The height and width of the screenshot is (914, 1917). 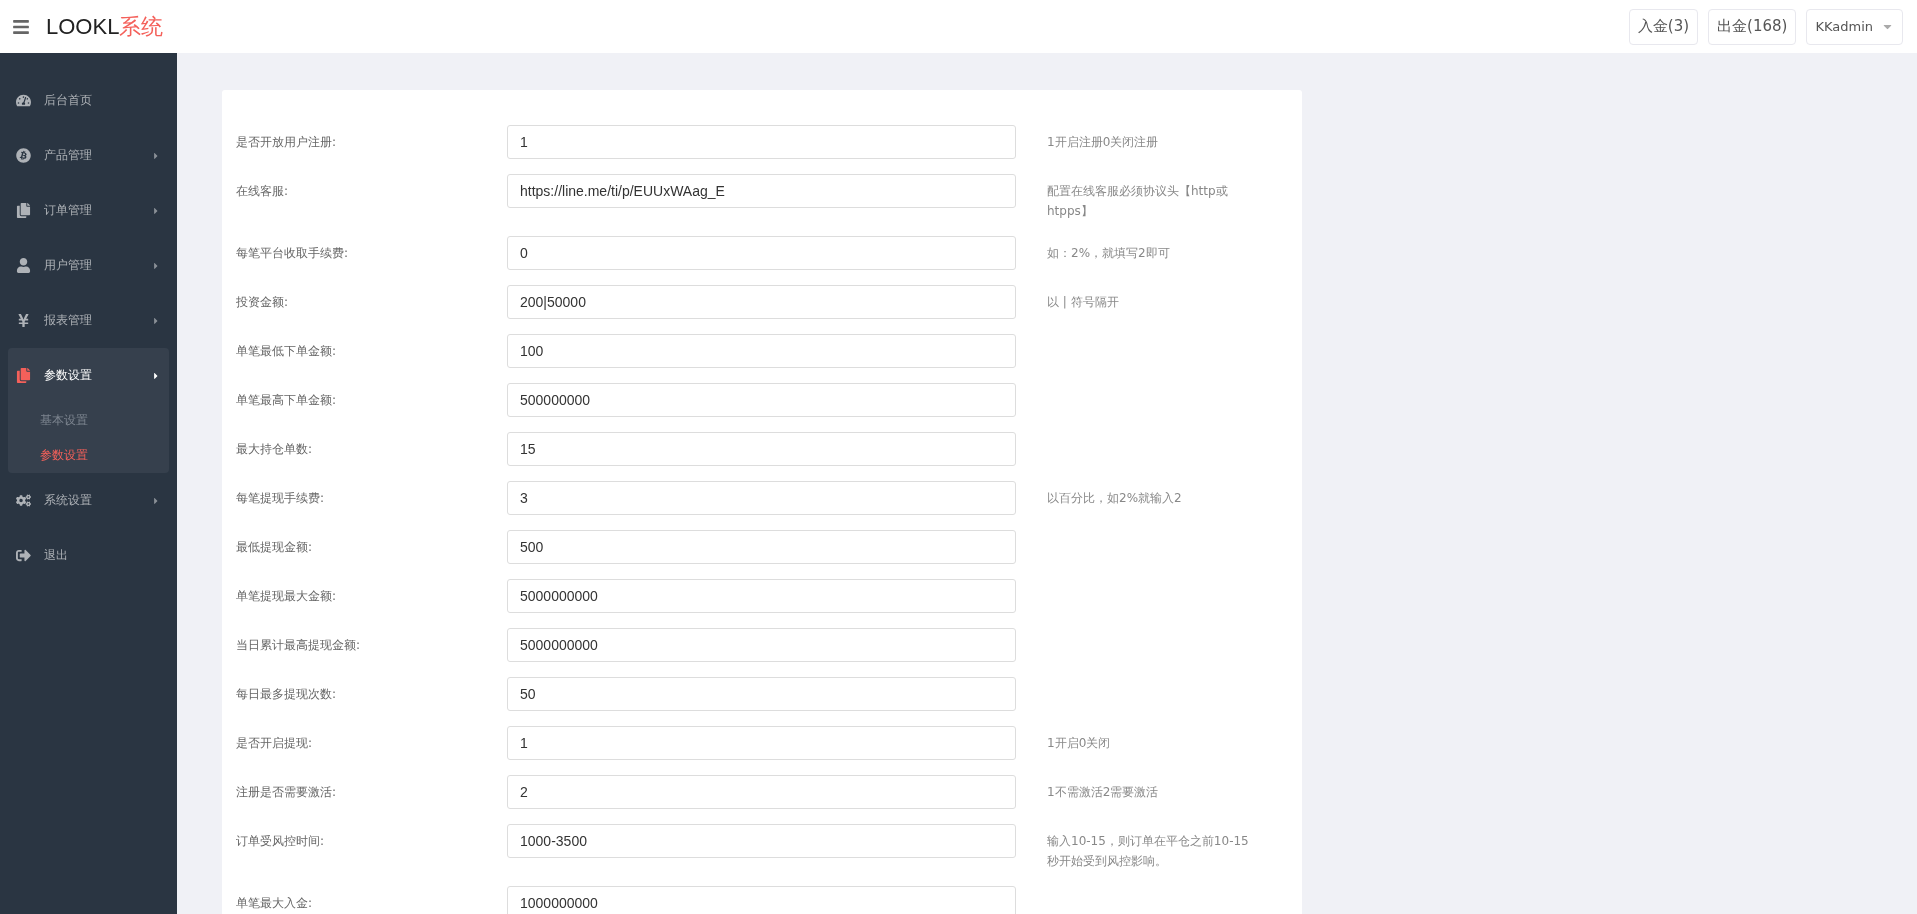 What do you see at coordinates (1109, 253) in the screenshot?
I see `field-hint: 如：2%，就填写2即可` at bounding box center [1109, 253].